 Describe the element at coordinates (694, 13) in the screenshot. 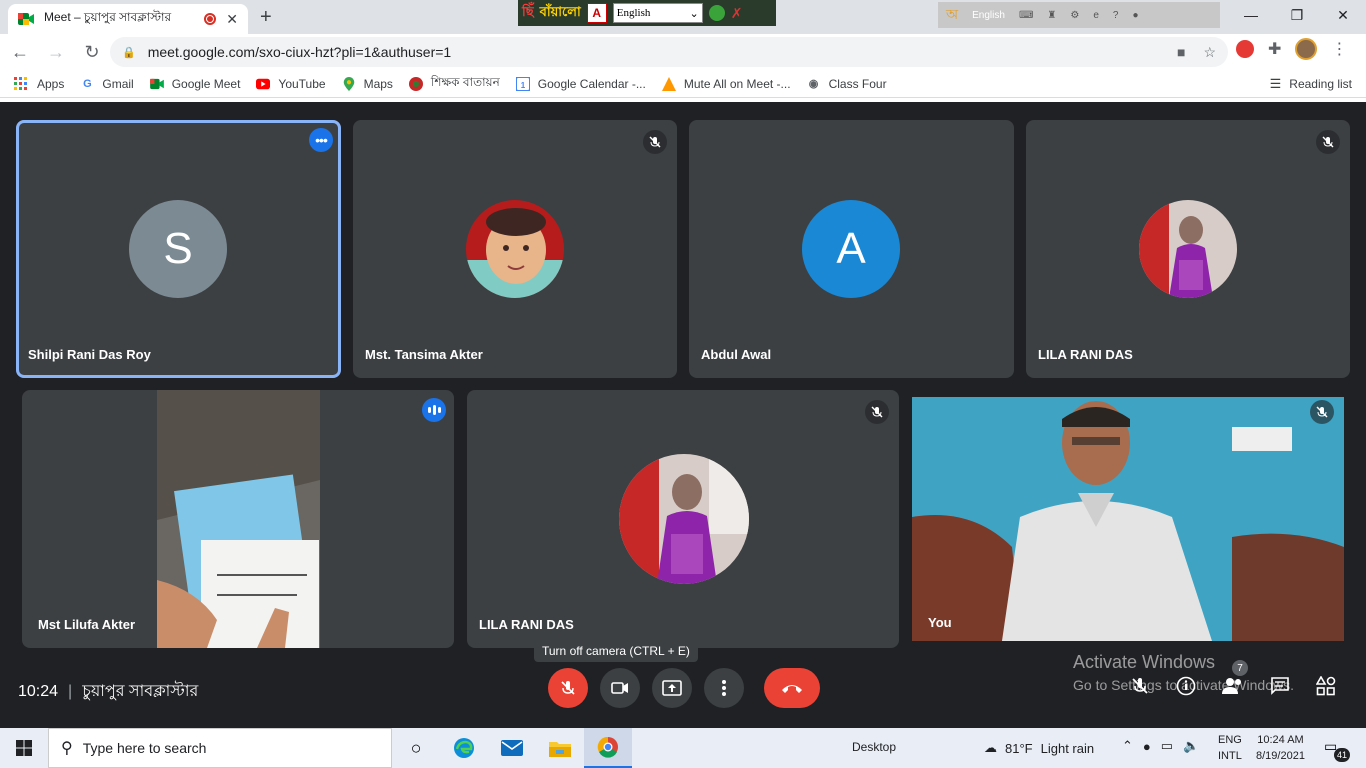

I see `chevron-down-icon: ⌄` at that location.